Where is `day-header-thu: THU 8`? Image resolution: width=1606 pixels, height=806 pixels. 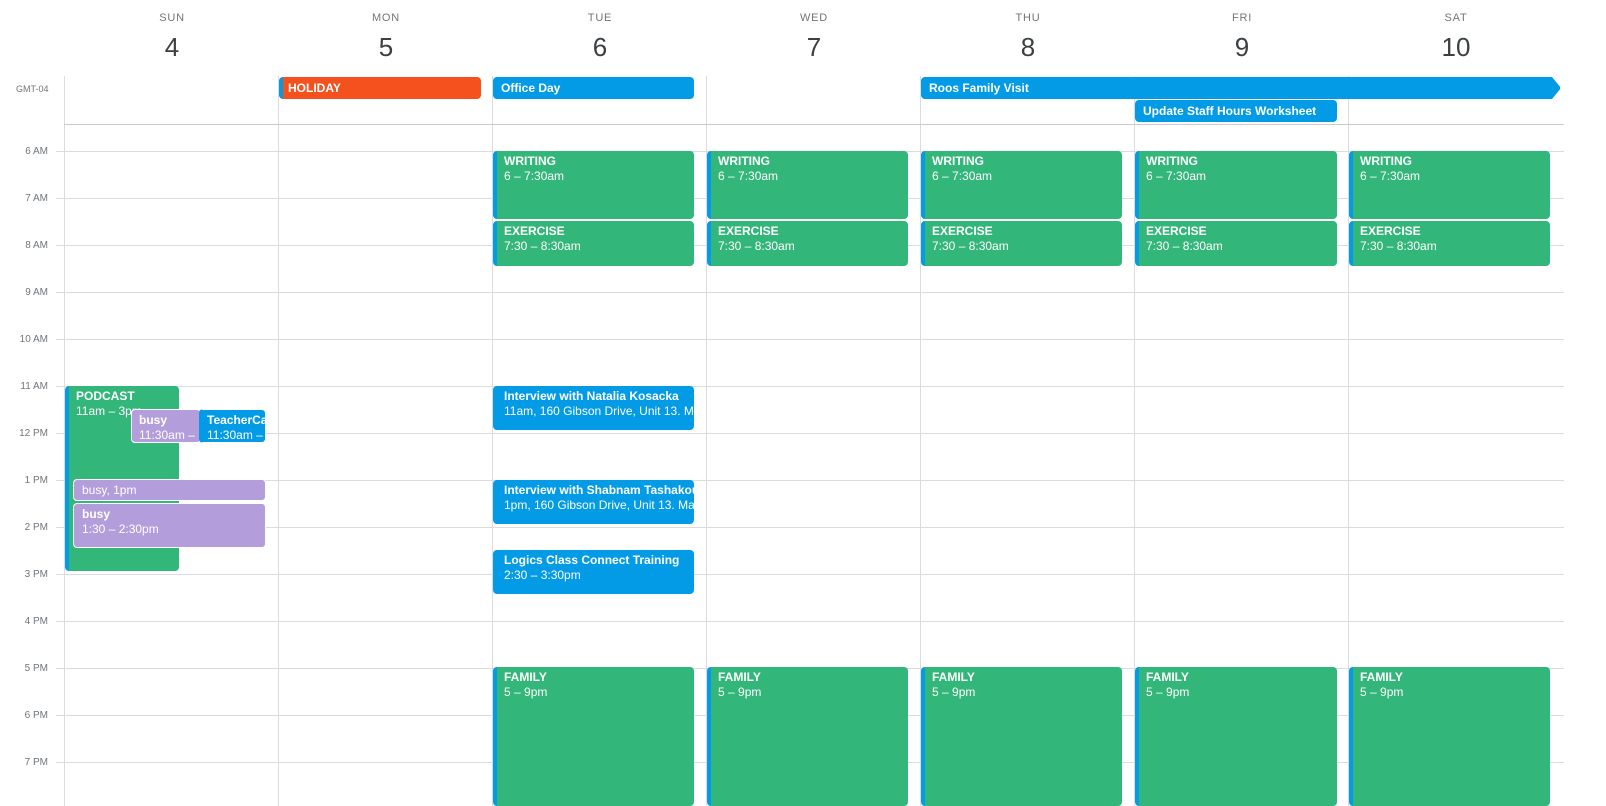 day-header-thu: THU 8 is located at coordinates (1028, 38).